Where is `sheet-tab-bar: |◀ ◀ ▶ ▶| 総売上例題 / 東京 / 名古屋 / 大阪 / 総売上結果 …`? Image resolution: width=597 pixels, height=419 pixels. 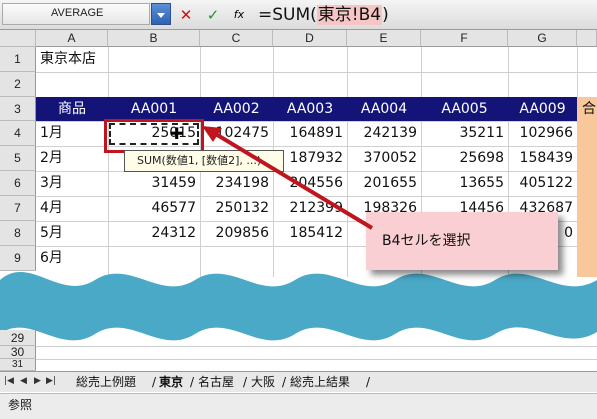
sheet-tab-bar: |◀ ◀ ▶ ▶| 総売上例題 / 東京 / 名古屋 / 大阪 / 総売上結果 … is located at coordinates (298, 381).